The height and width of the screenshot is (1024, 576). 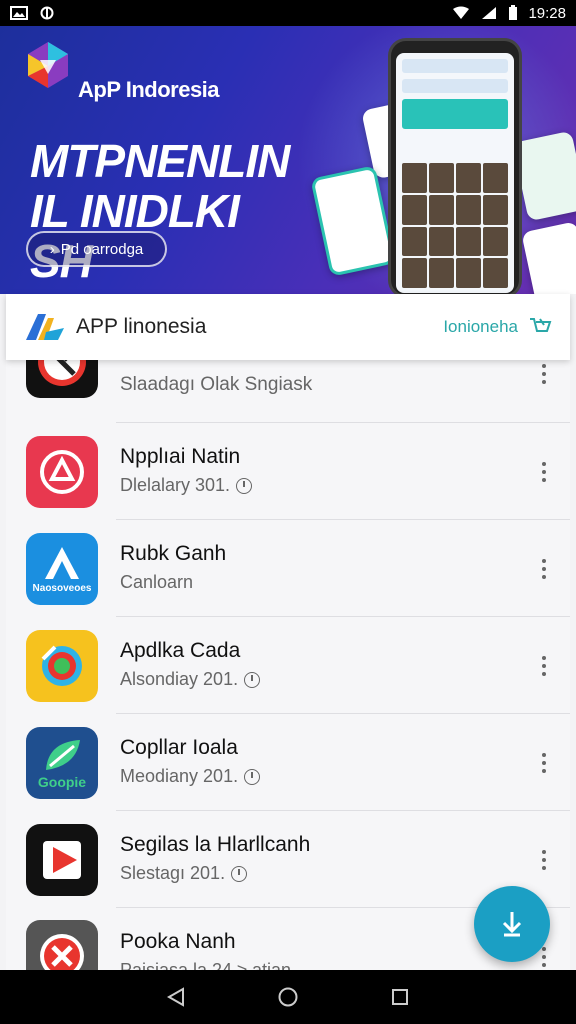 I want to click on header-right-label: Ionionehа, so click(x=480, y=326).